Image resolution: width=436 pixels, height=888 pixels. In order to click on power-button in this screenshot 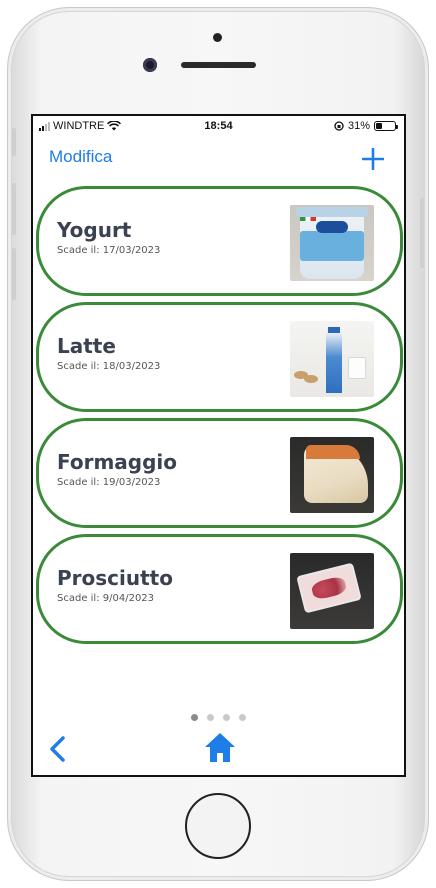, I will do `click(422, 233)`.